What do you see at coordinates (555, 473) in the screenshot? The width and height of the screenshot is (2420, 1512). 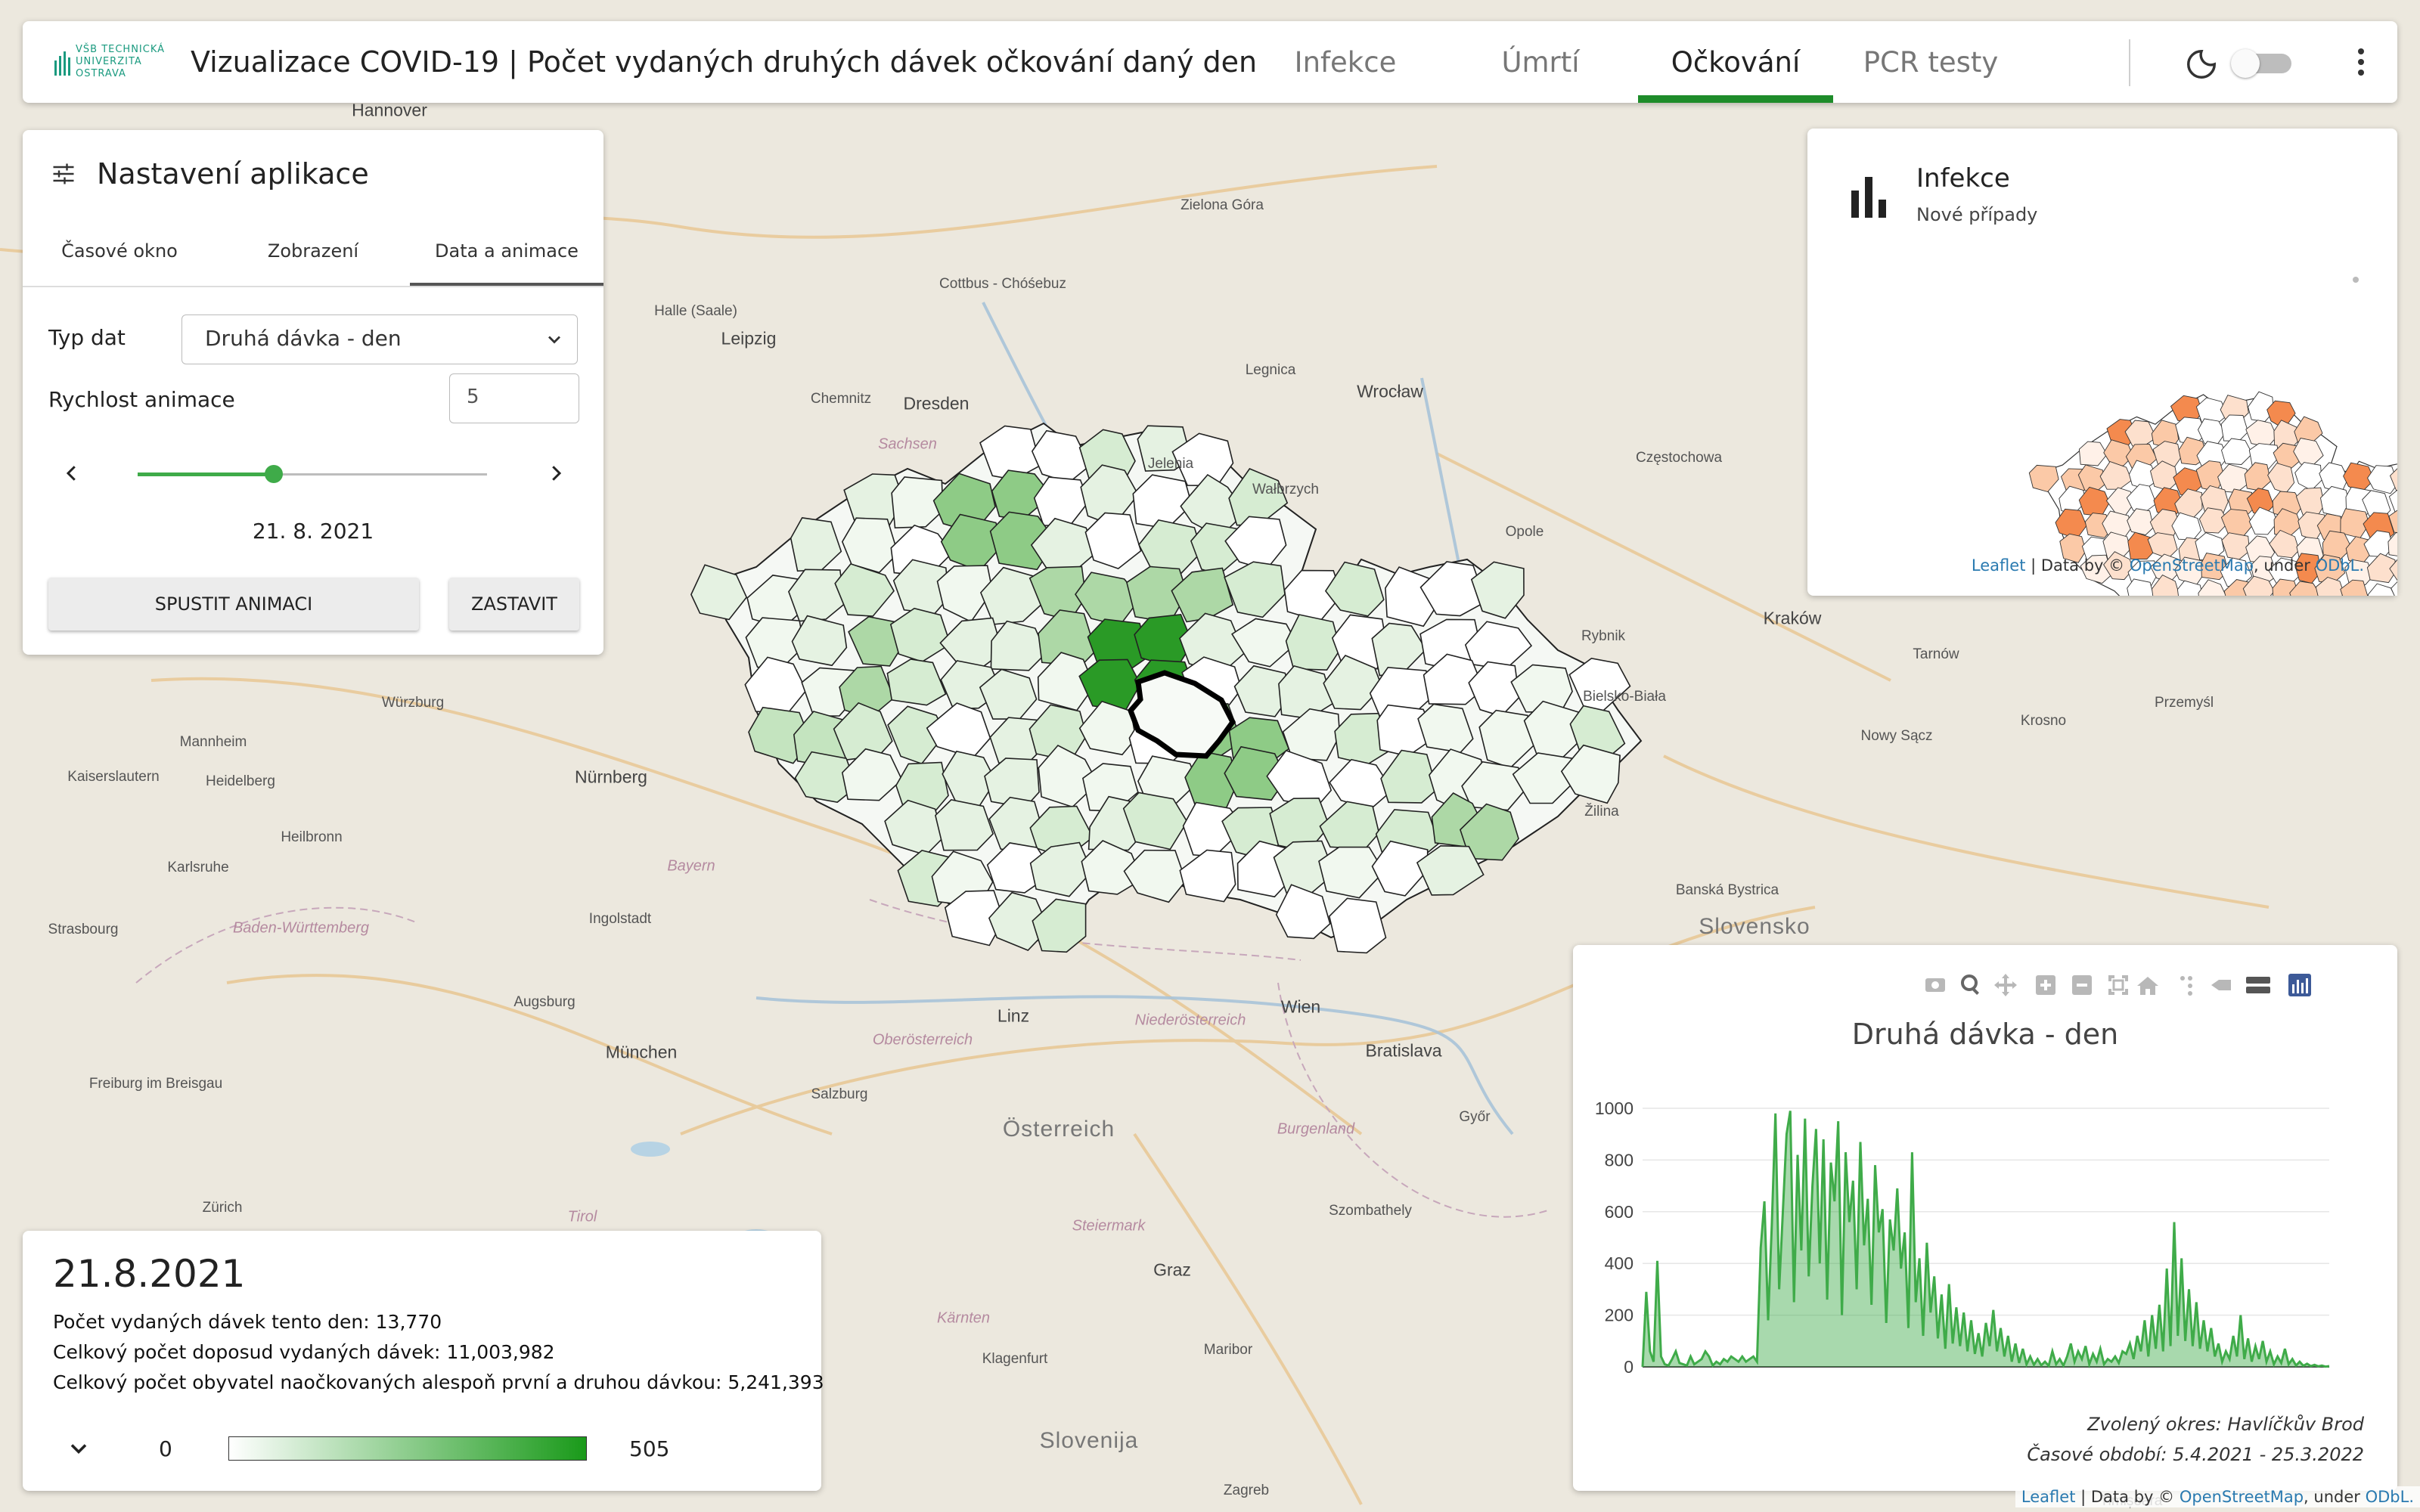 I see `chevron-right-icon` at bounding box center [555, 473].